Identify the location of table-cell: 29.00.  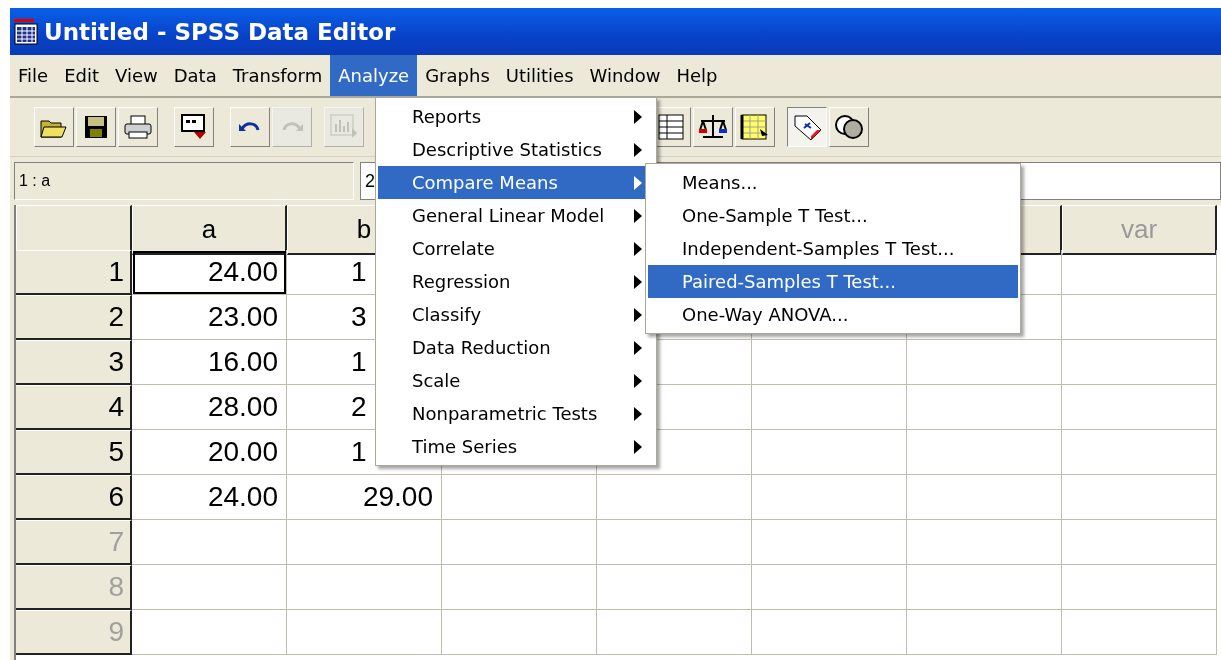
(364, 497).